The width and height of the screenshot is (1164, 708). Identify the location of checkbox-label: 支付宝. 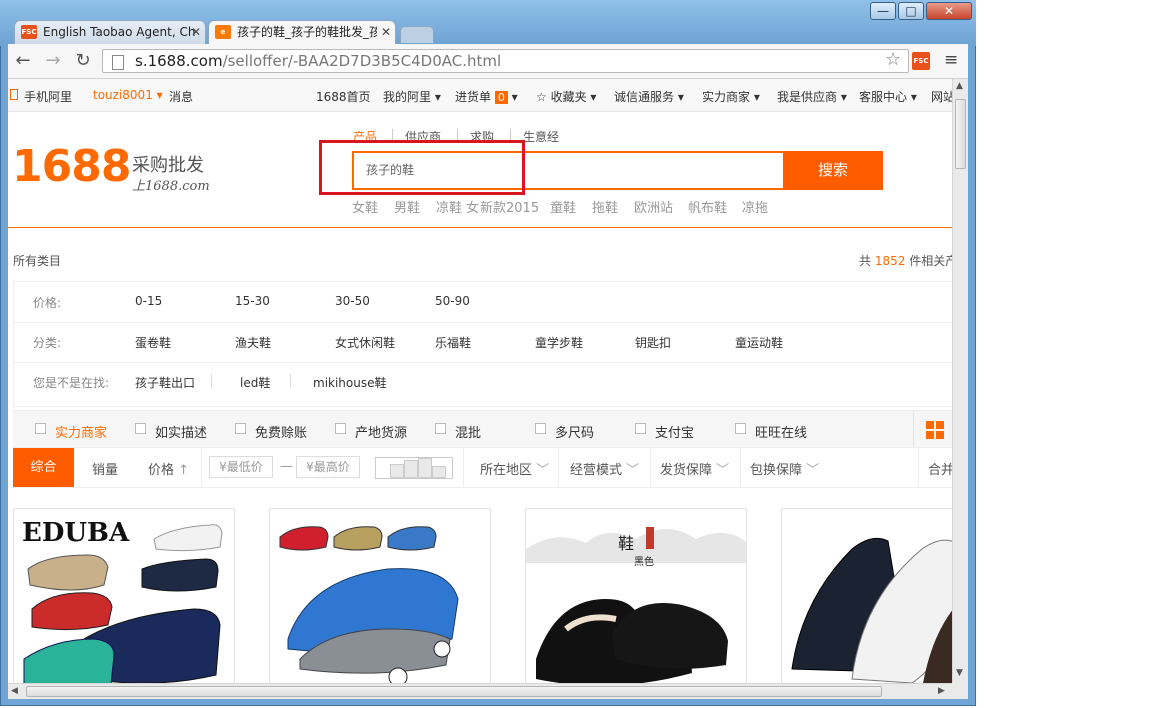
(674, 431).